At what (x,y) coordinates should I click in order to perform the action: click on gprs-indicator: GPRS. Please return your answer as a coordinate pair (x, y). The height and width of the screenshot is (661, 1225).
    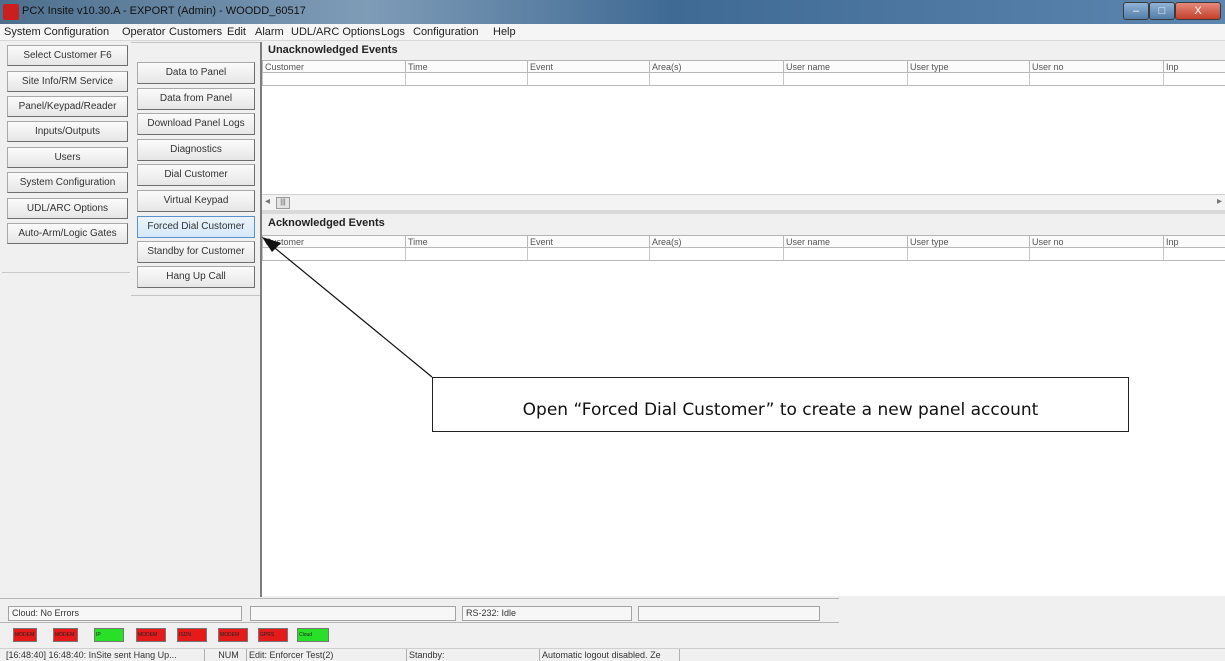
    Looking at the image, I should click on (273, 635).